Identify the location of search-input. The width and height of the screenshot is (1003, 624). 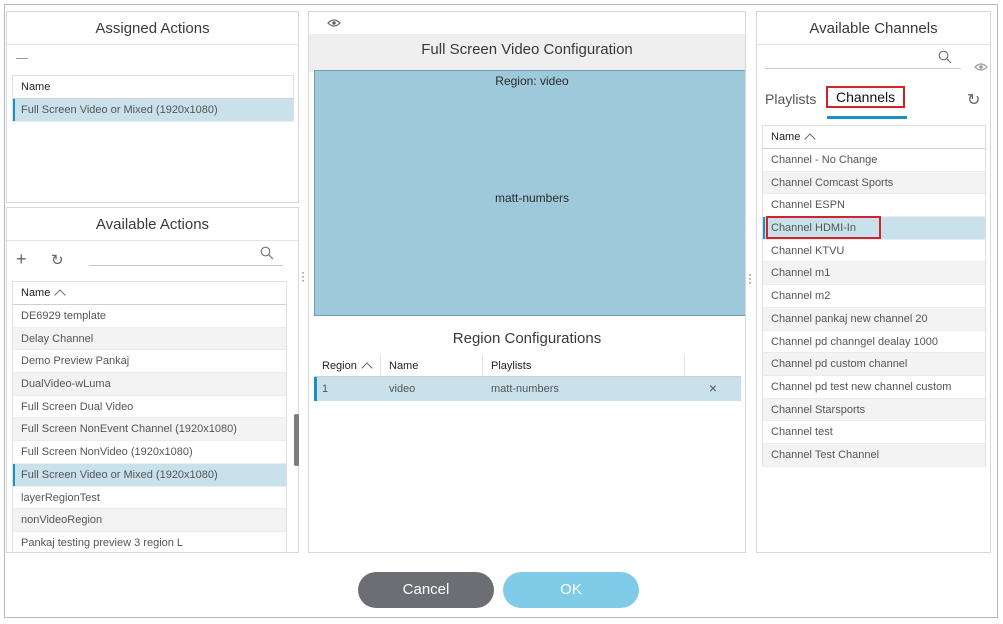
(186, 265).